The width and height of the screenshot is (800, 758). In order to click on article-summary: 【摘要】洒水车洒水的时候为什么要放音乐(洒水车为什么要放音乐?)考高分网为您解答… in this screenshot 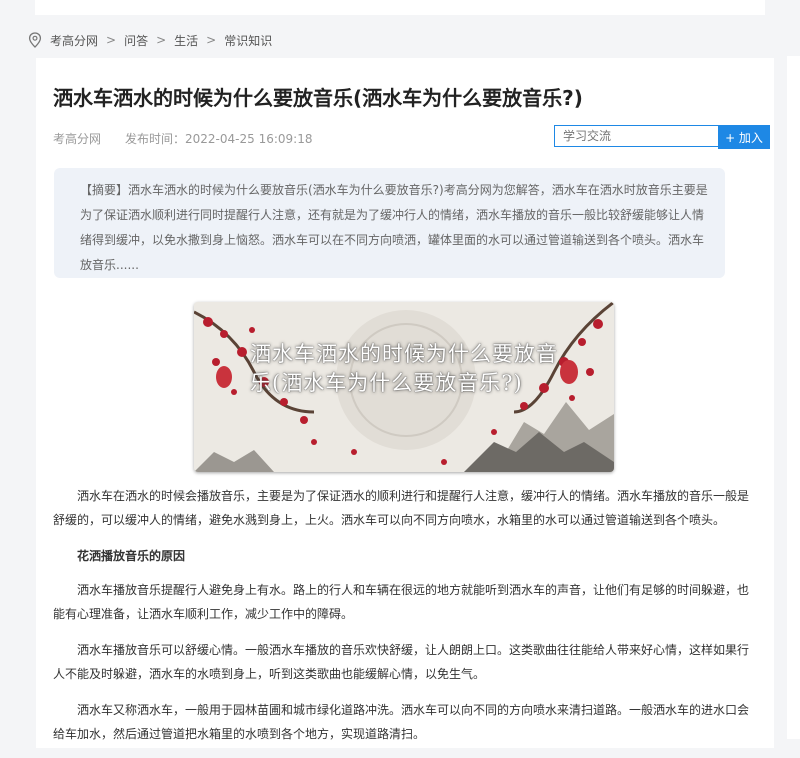, I will do `click(389, 223)`.